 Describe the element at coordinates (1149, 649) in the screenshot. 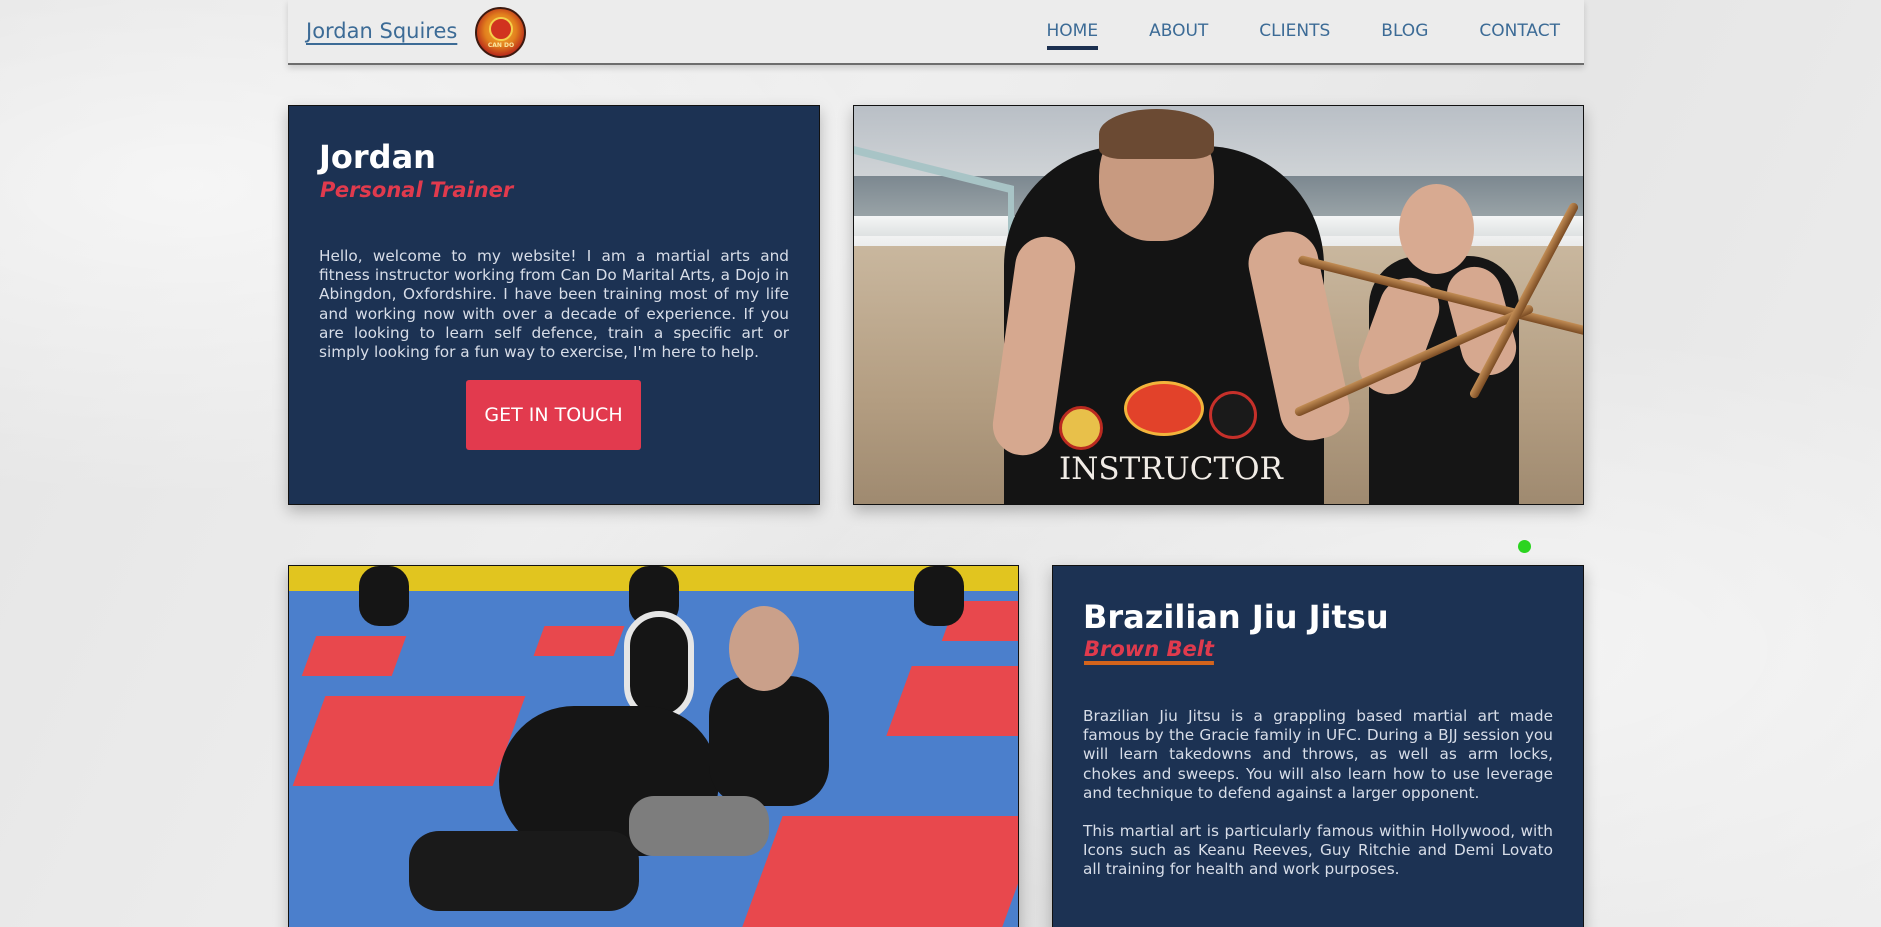

I see `bjj-belt-rank: Brown Belt` at that location.